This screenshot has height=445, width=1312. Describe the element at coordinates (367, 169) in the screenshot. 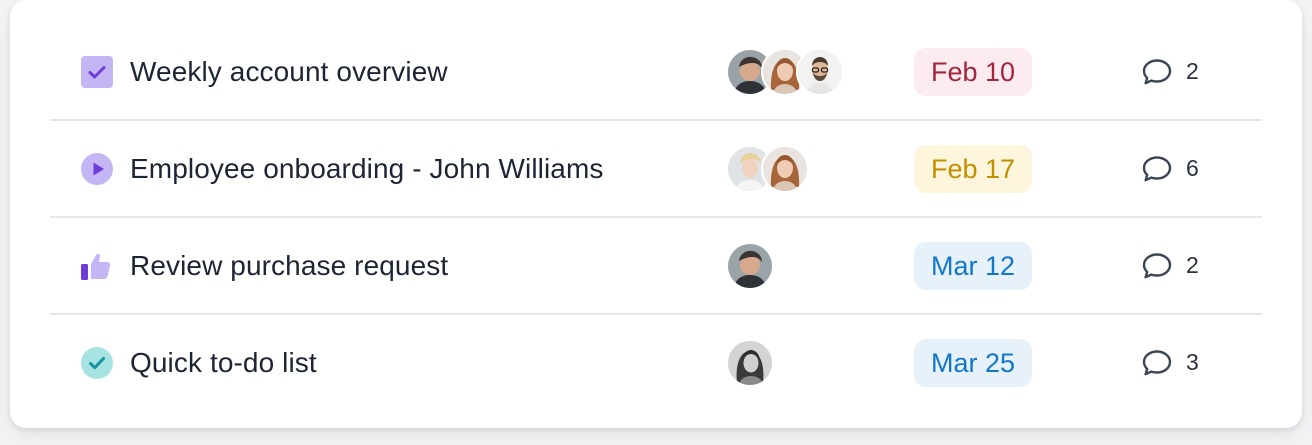

I see `task-title: Employee onboarding - John Williams` at that location.